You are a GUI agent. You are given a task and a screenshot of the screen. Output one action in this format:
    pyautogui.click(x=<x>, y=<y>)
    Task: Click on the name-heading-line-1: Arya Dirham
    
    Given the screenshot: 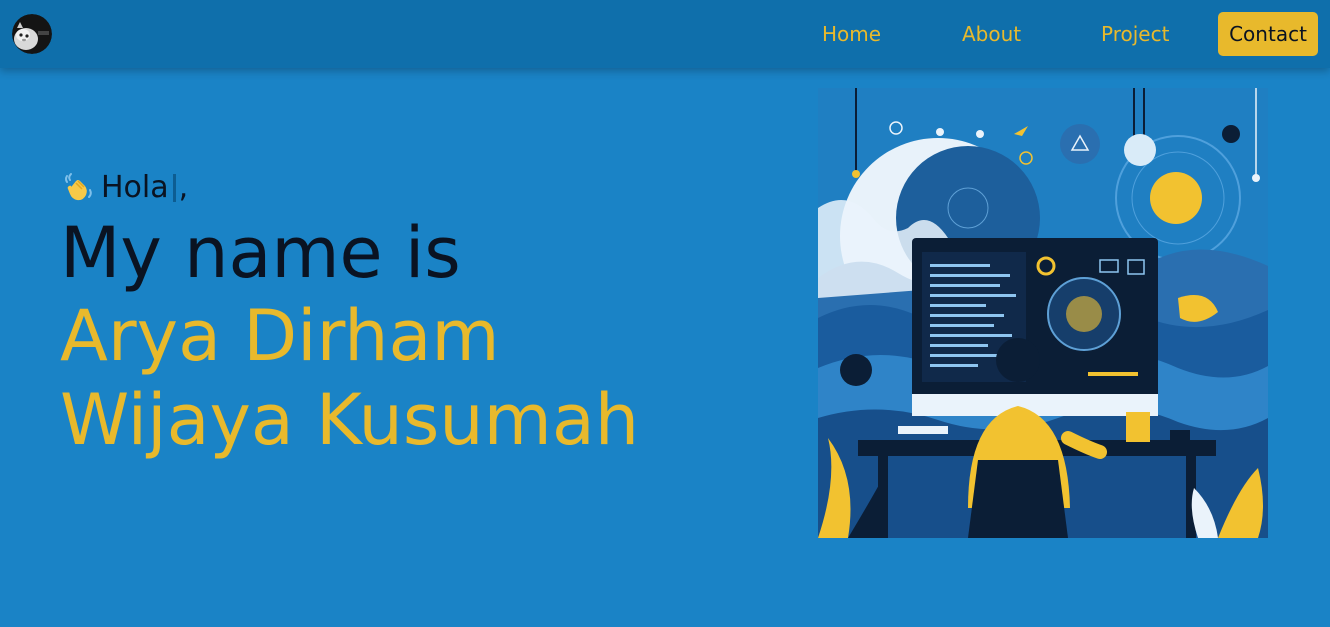 What is the action you would take?
    pyautogui.click(x=280, y=336)
    